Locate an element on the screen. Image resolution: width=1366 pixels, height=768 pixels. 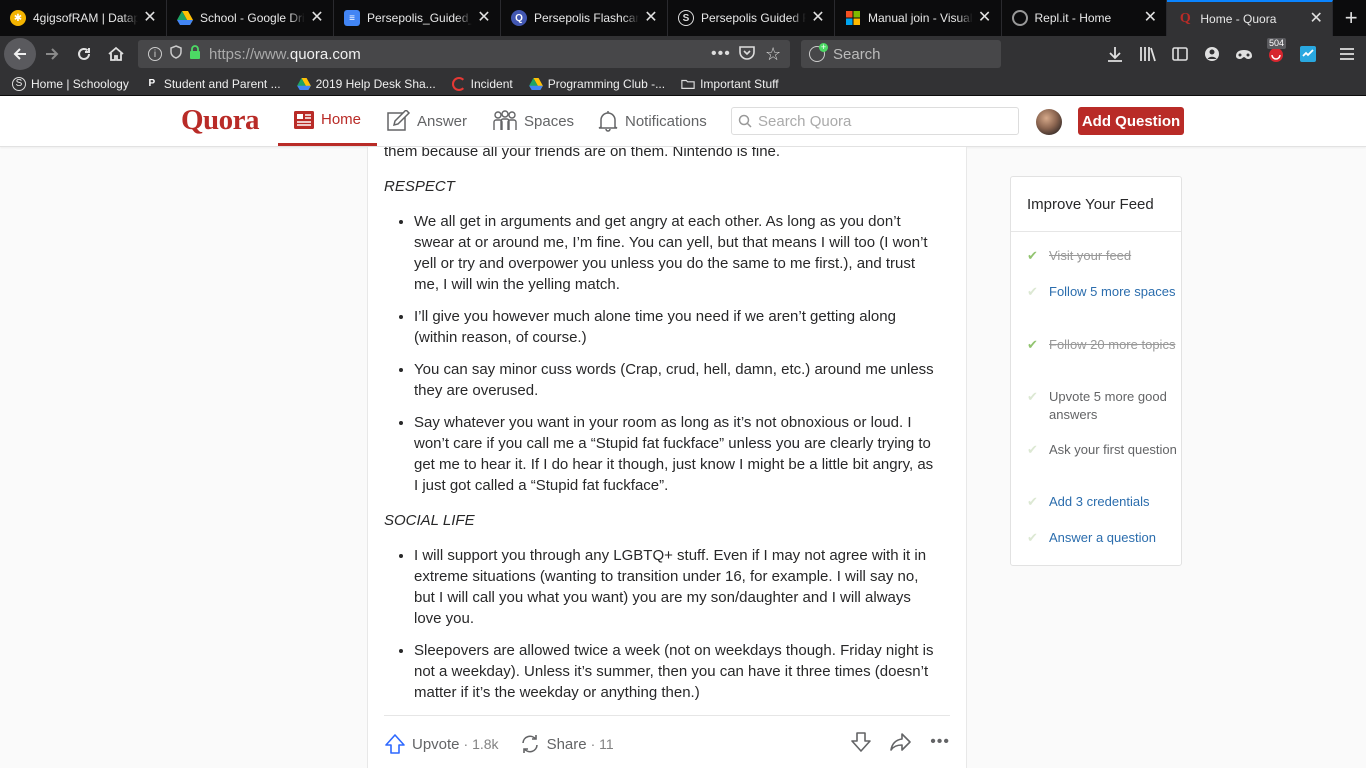
shield-icon is located at coordinates (176, 54).